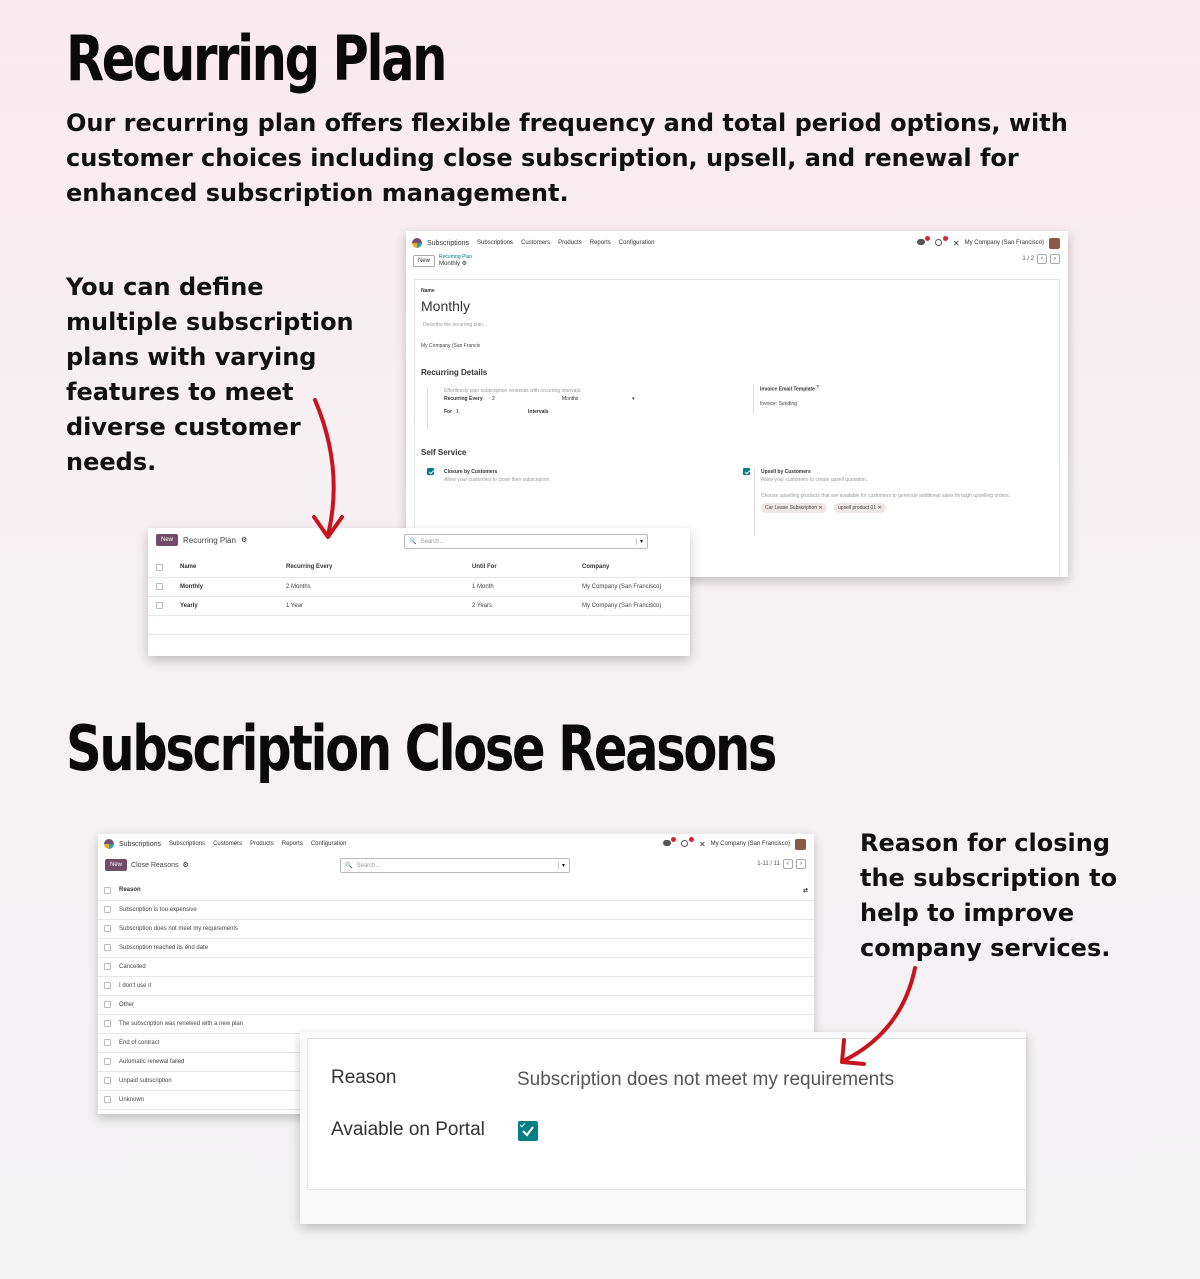  I want to click on tag-car-lease: Car Lease Subscription ✕, so click(794, 508).